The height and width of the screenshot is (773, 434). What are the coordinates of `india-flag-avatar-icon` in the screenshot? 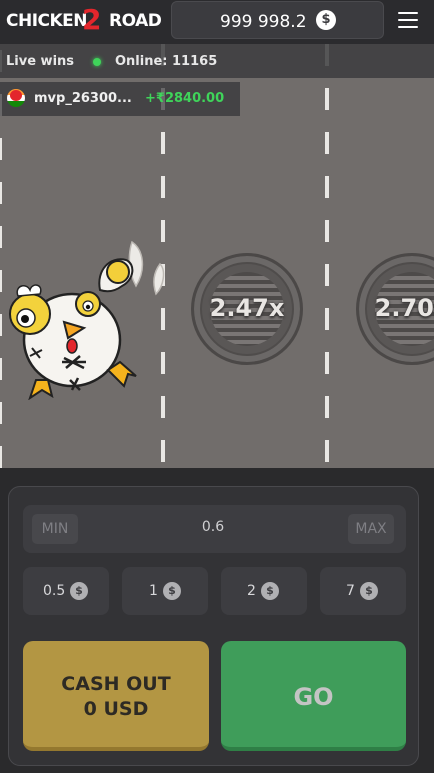 It's located at (16, 98).